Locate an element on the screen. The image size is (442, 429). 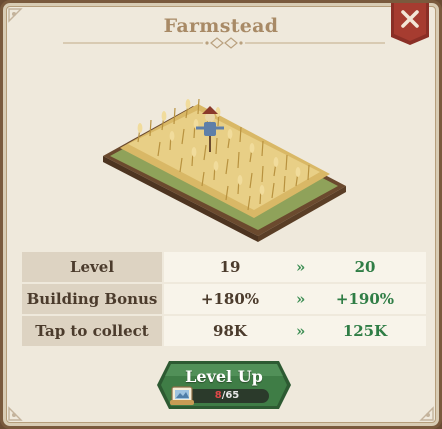
stat-label: Tap to collect is located at coordinates (92, 331).